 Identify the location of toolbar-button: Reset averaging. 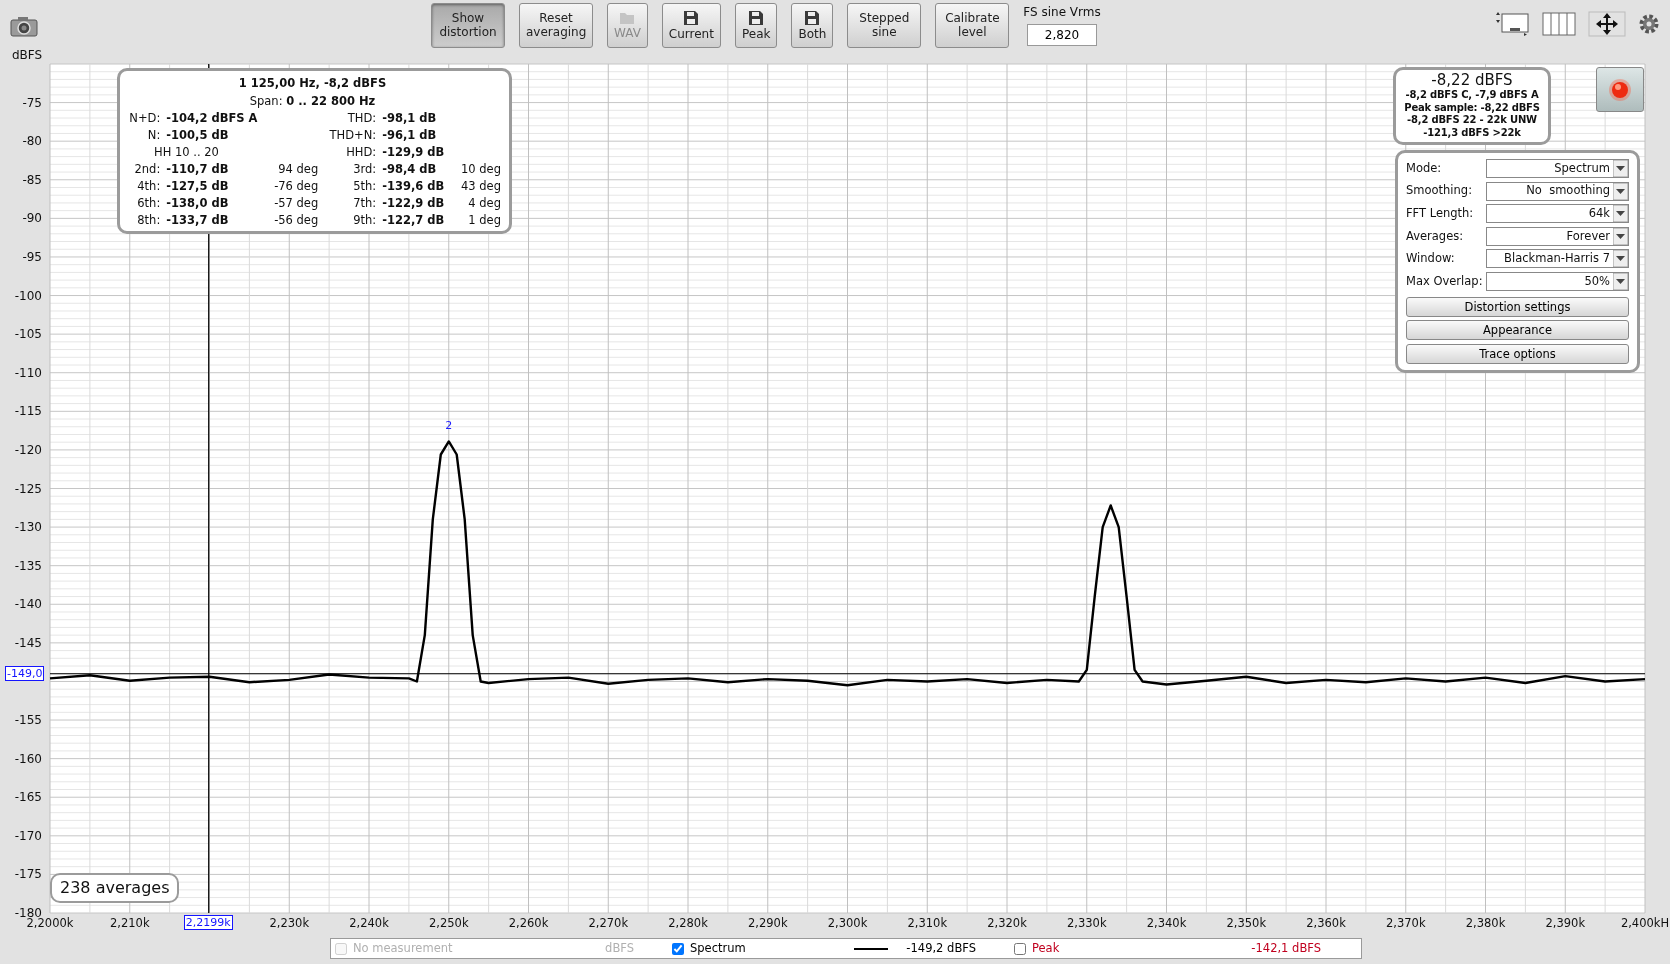
(556, 25).